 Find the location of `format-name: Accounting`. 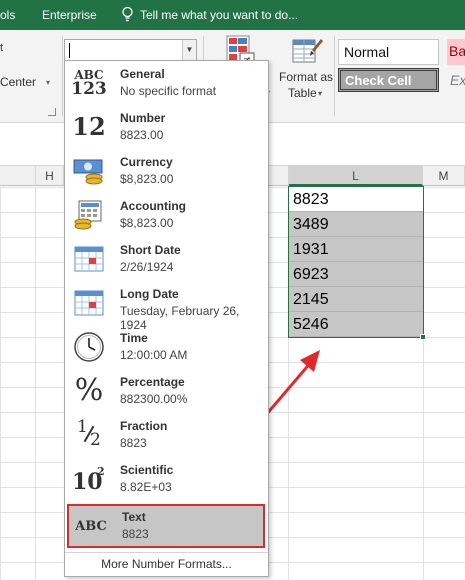

format-name: Accounting is located at coordinates (153, 206).